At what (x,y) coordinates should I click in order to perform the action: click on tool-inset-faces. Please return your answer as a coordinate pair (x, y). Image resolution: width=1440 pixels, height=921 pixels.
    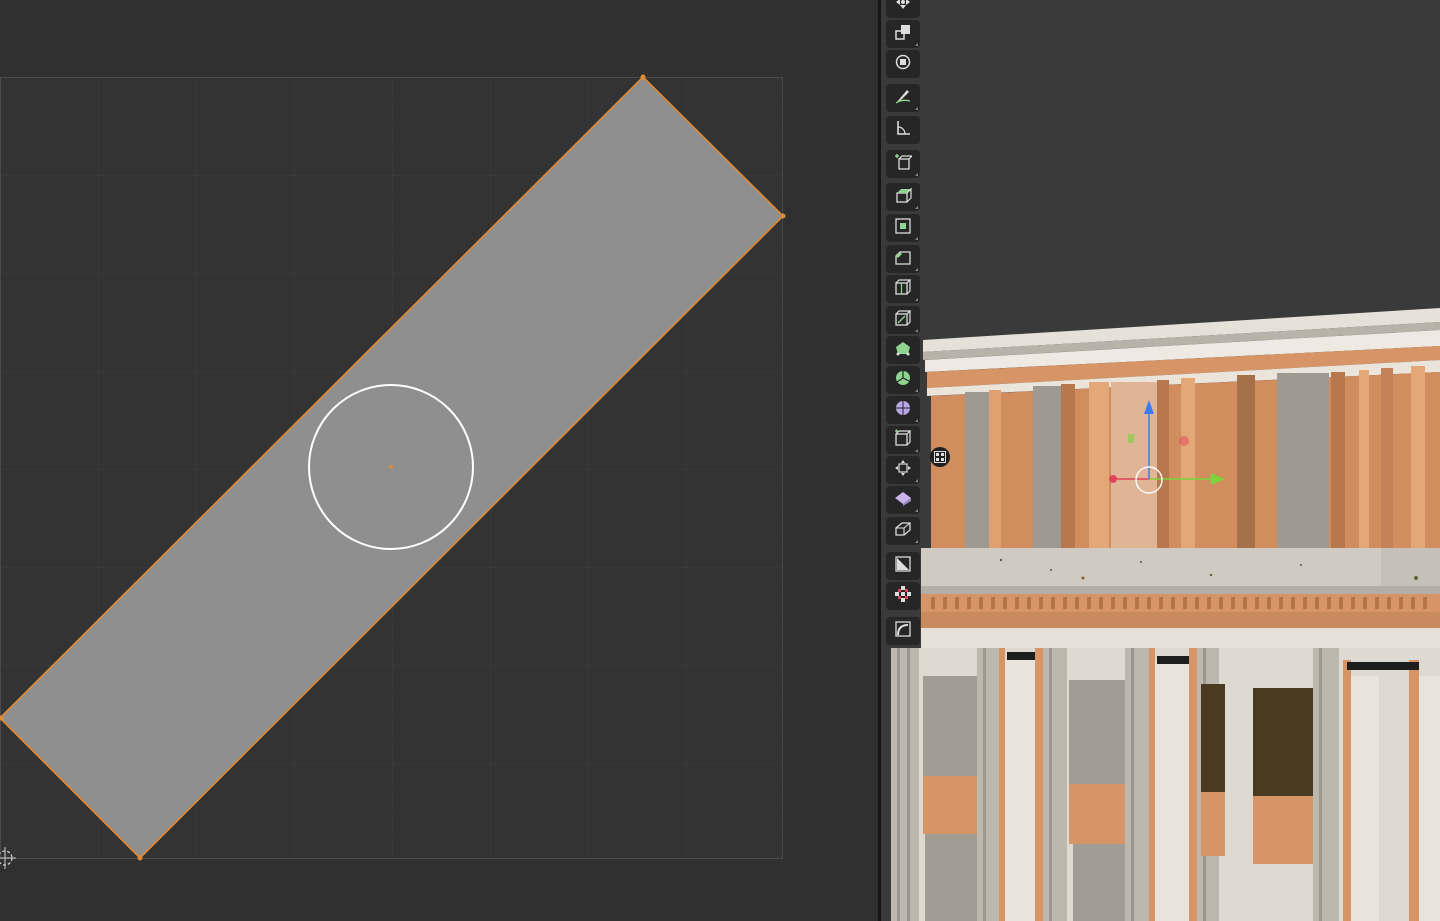
    Looking at the image, I should click on (903, 228).